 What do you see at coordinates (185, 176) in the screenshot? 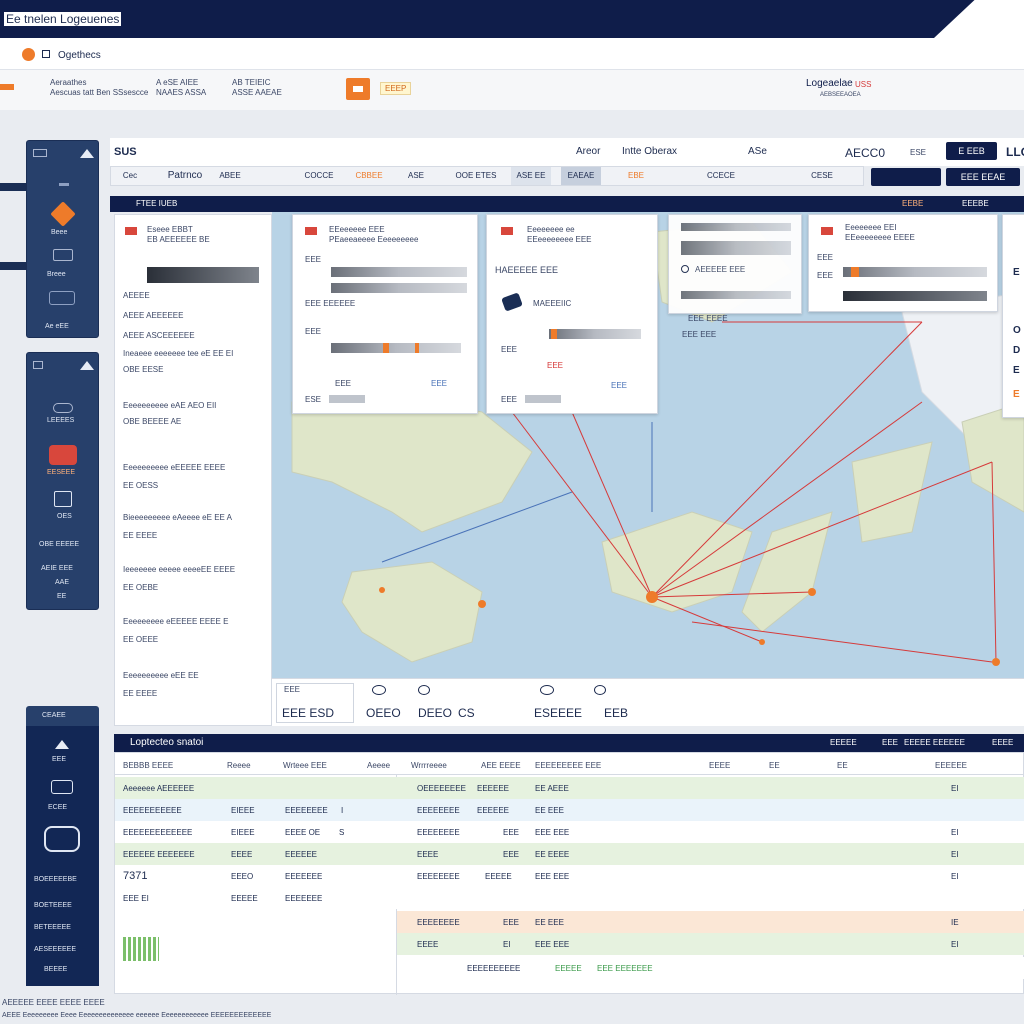
I see `tab-2: Patrnco` at bounding box center [185, 176].